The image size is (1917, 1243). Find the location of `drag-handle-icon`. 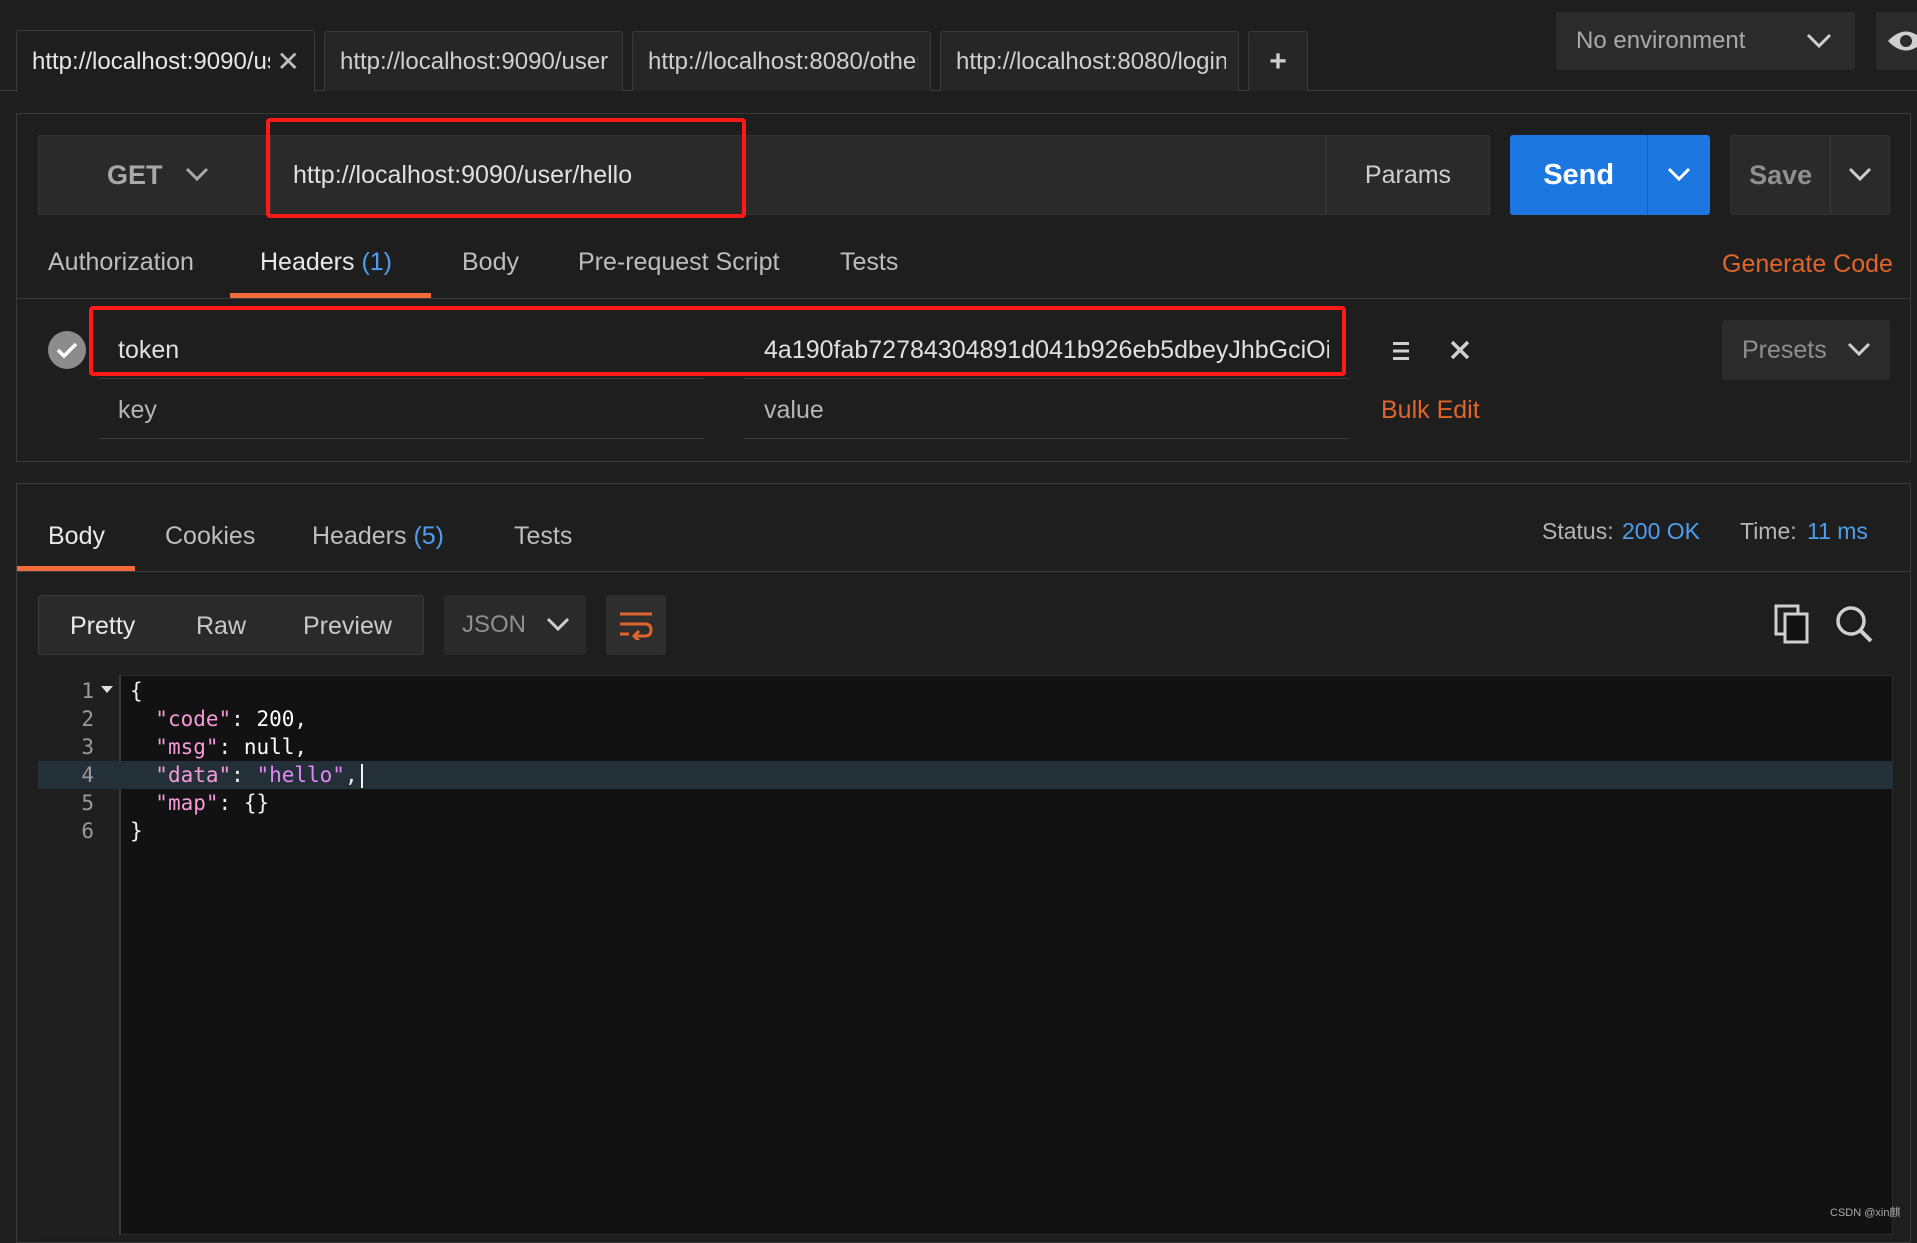

drag-handle-icon is located at coordinates (1401, 351).